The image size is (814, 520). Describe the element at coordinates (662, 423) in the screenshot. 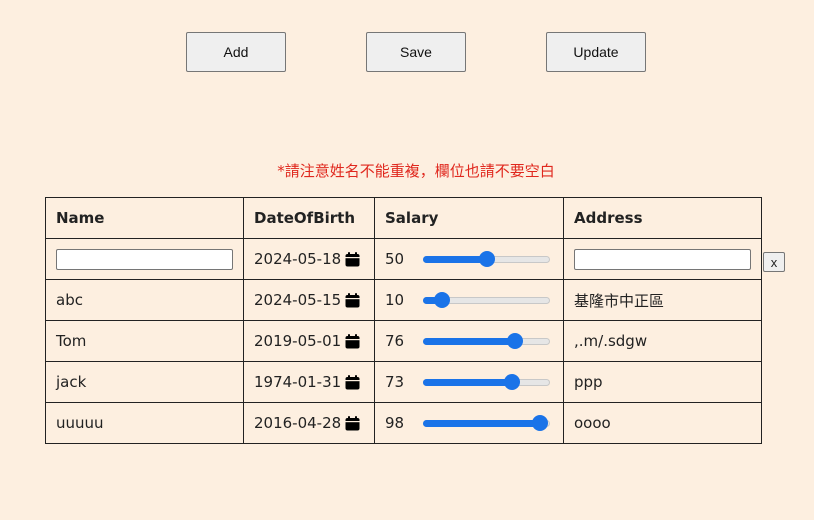

I see `address-cell: oooo` at that location.